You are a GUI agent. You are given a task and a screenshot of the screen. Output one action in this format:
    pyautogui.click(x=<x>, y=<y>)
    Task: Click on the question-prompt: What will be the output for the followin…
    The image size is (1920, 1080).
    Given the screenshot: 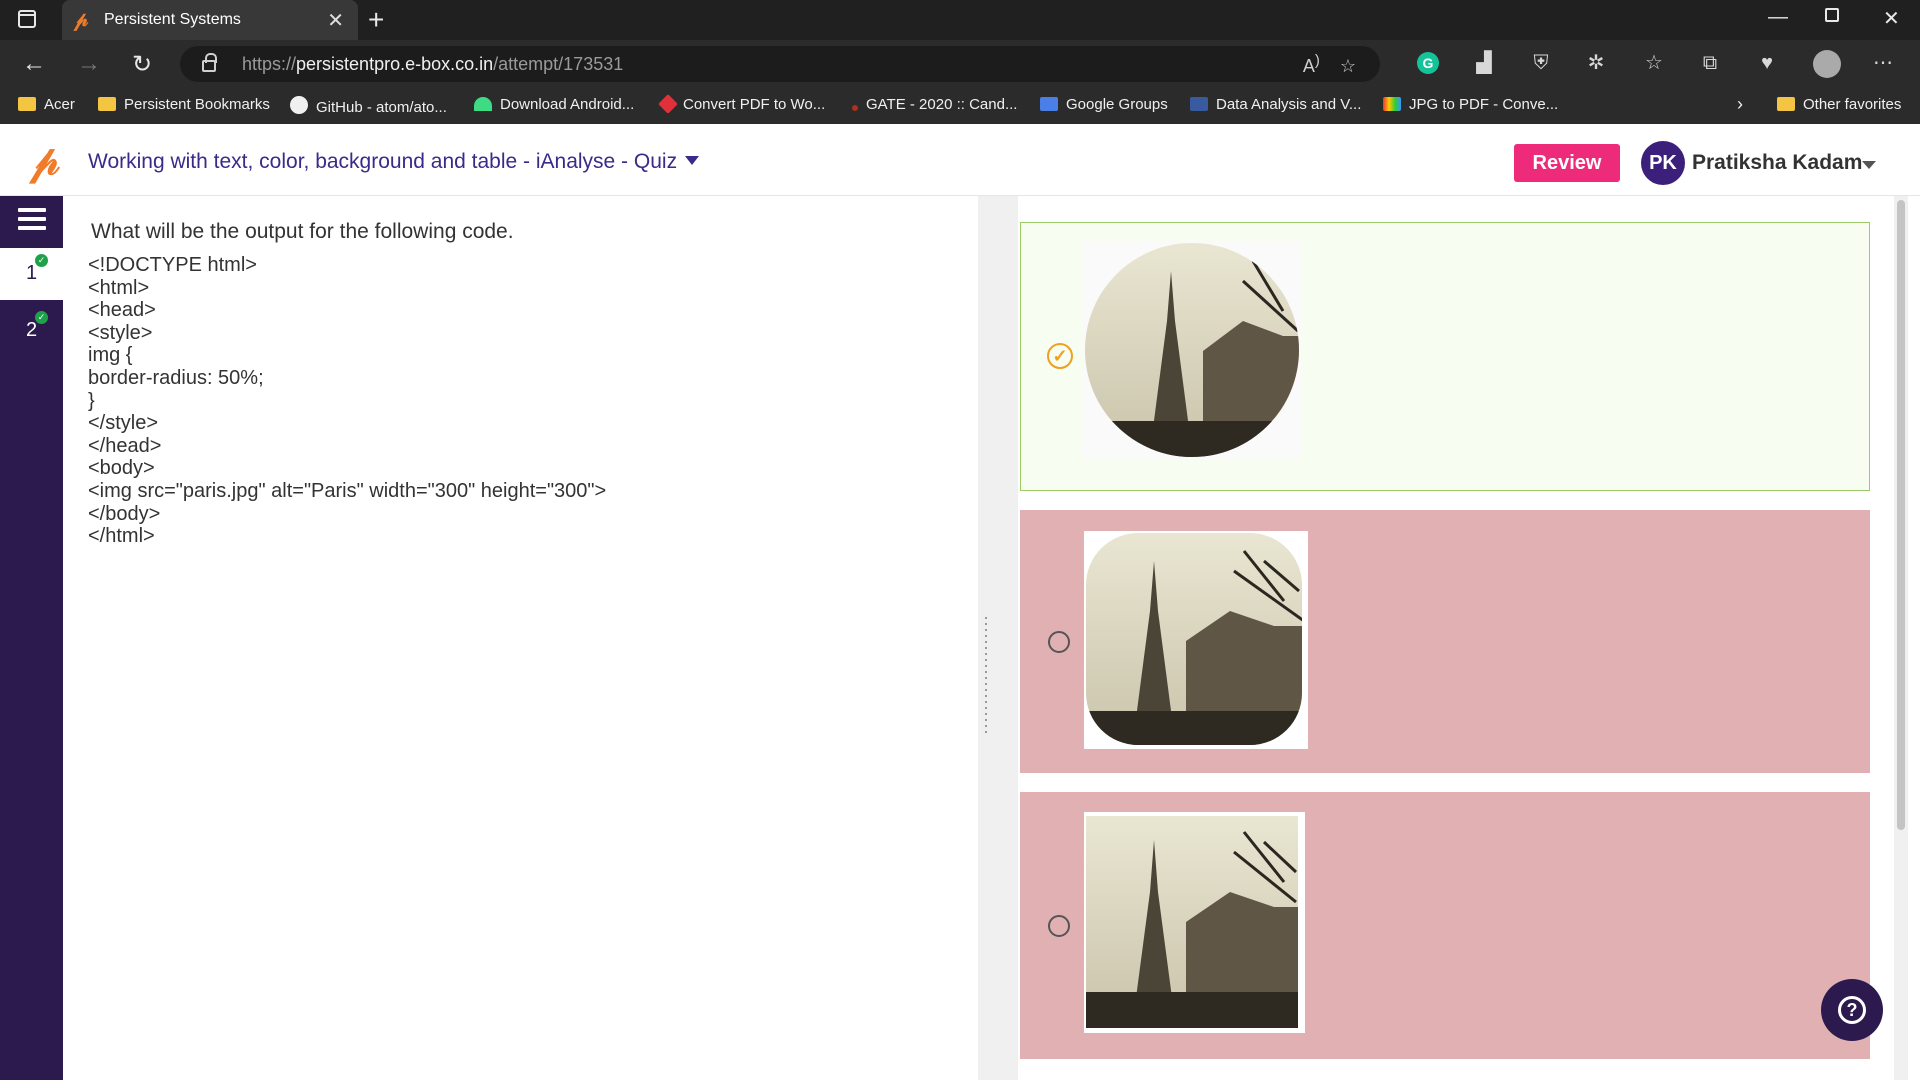 What is the action you would take?
    pyautogui.click(x=302, y=231)
    